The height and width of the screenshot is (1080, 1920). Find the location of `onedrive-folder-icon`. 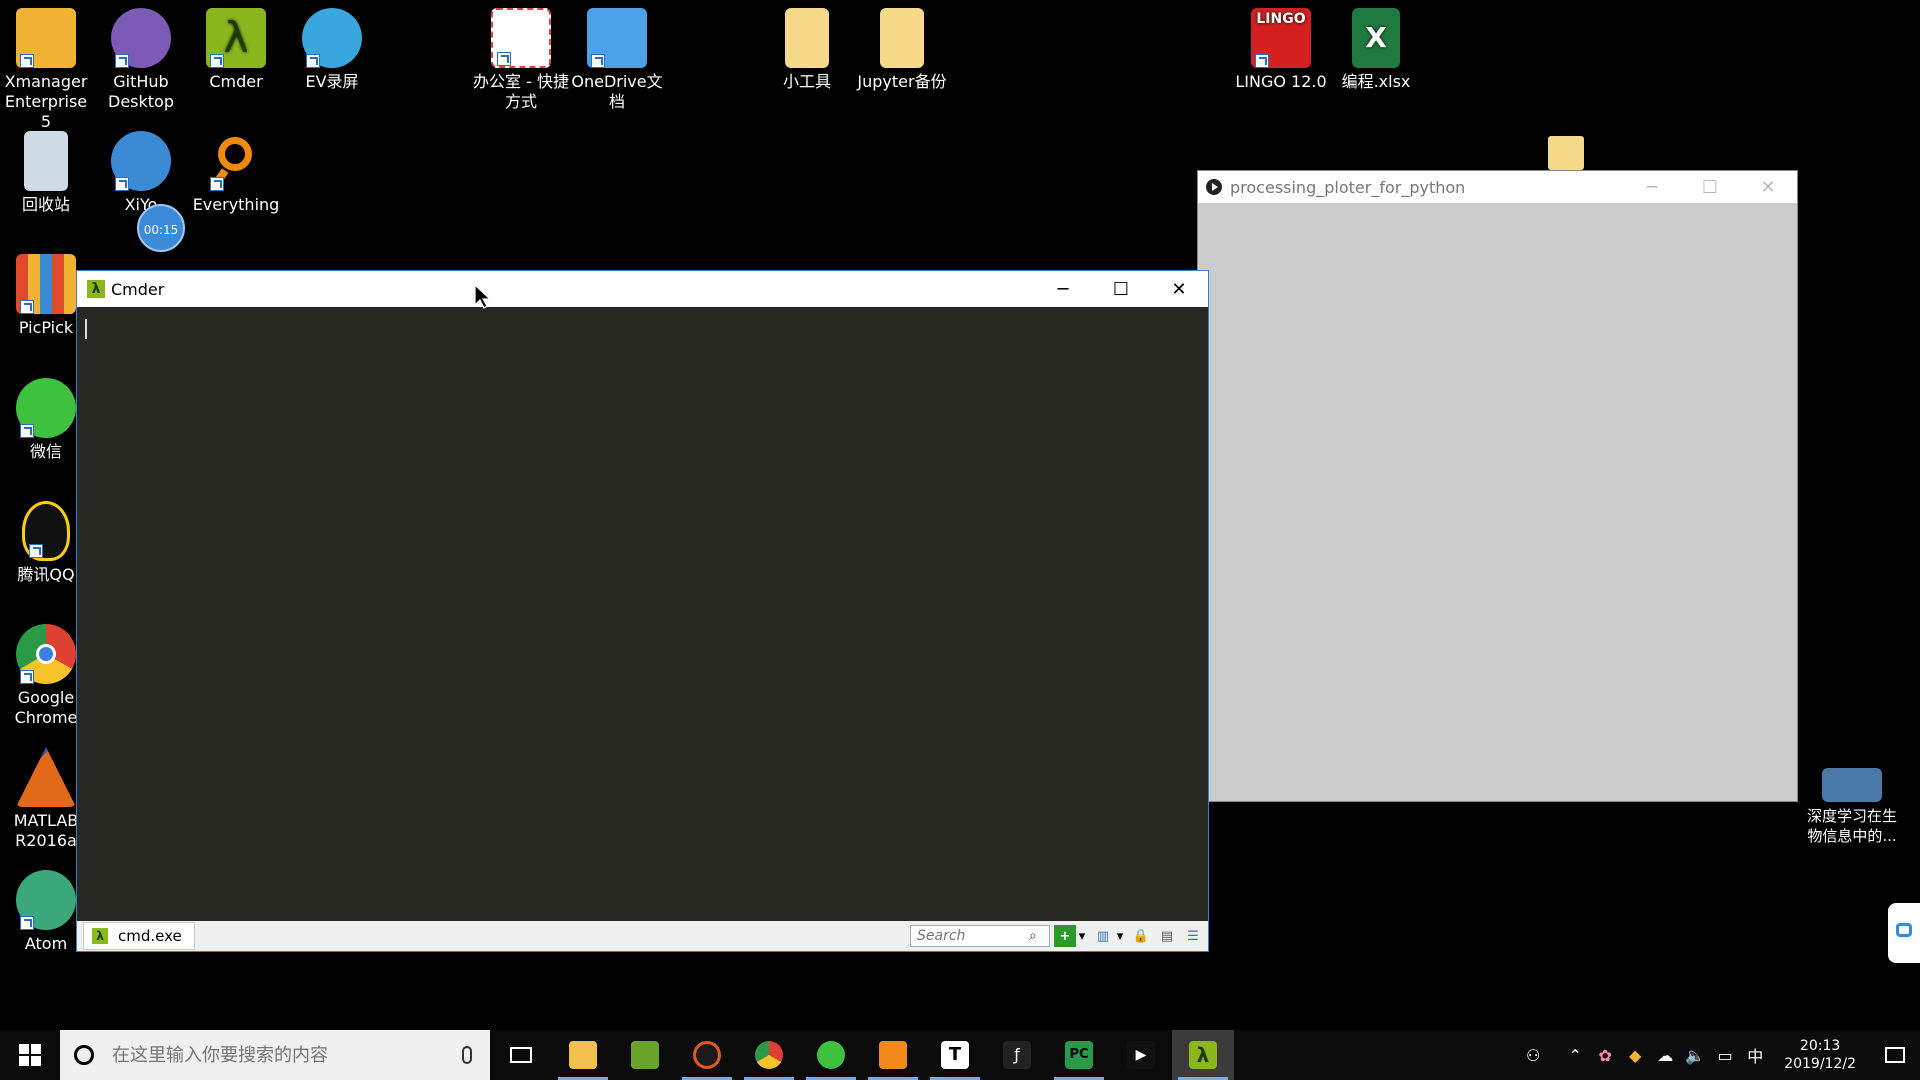

onedrive-folder-icon is located at coordinates (617, 38).